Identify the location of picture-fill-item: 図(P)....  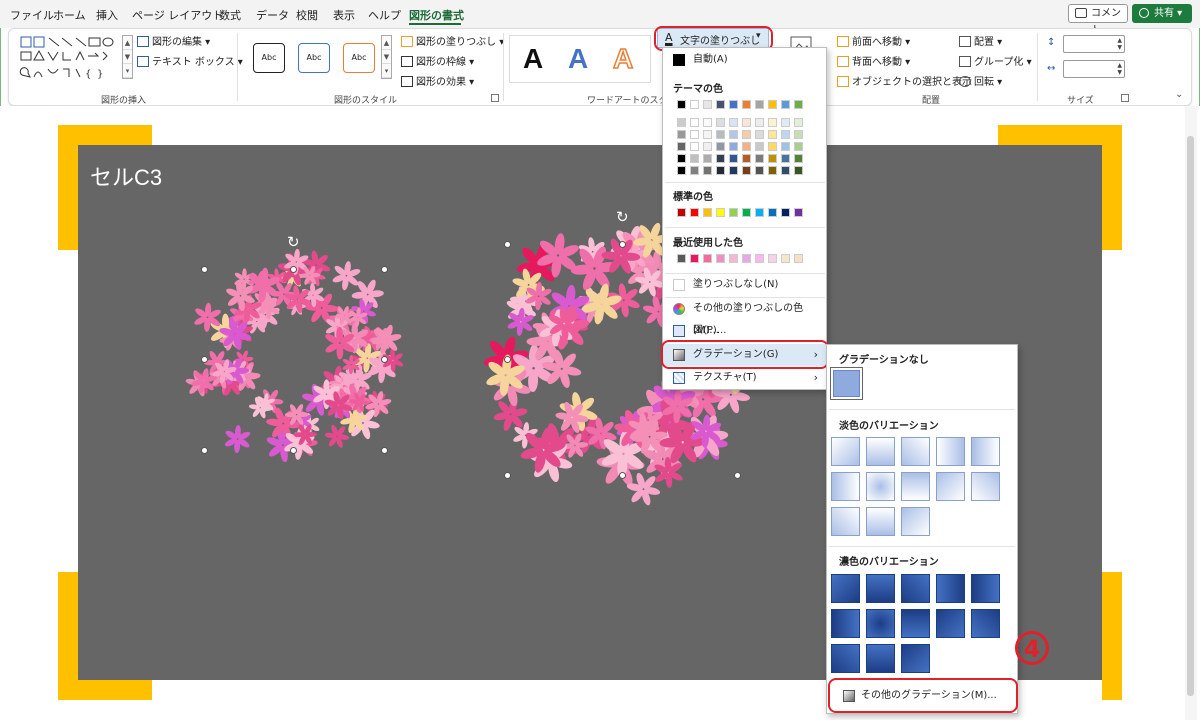
(744, 331).